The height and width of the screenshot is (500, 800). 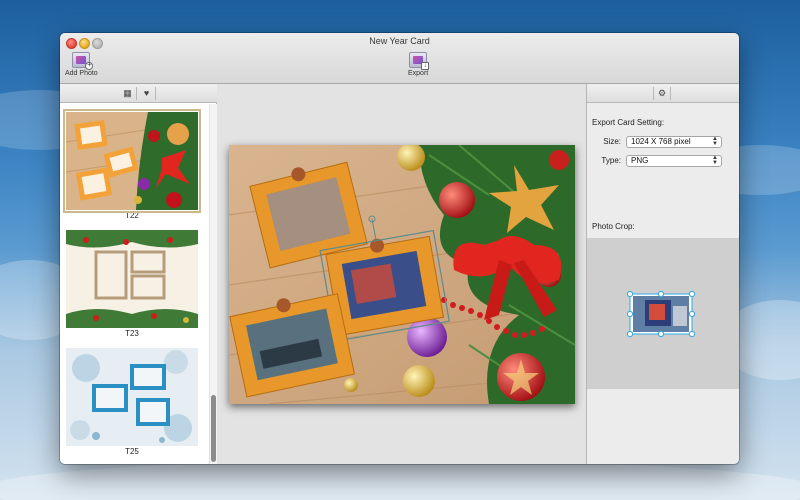 I want to click on crop-preview, so click(x=661, y=314).